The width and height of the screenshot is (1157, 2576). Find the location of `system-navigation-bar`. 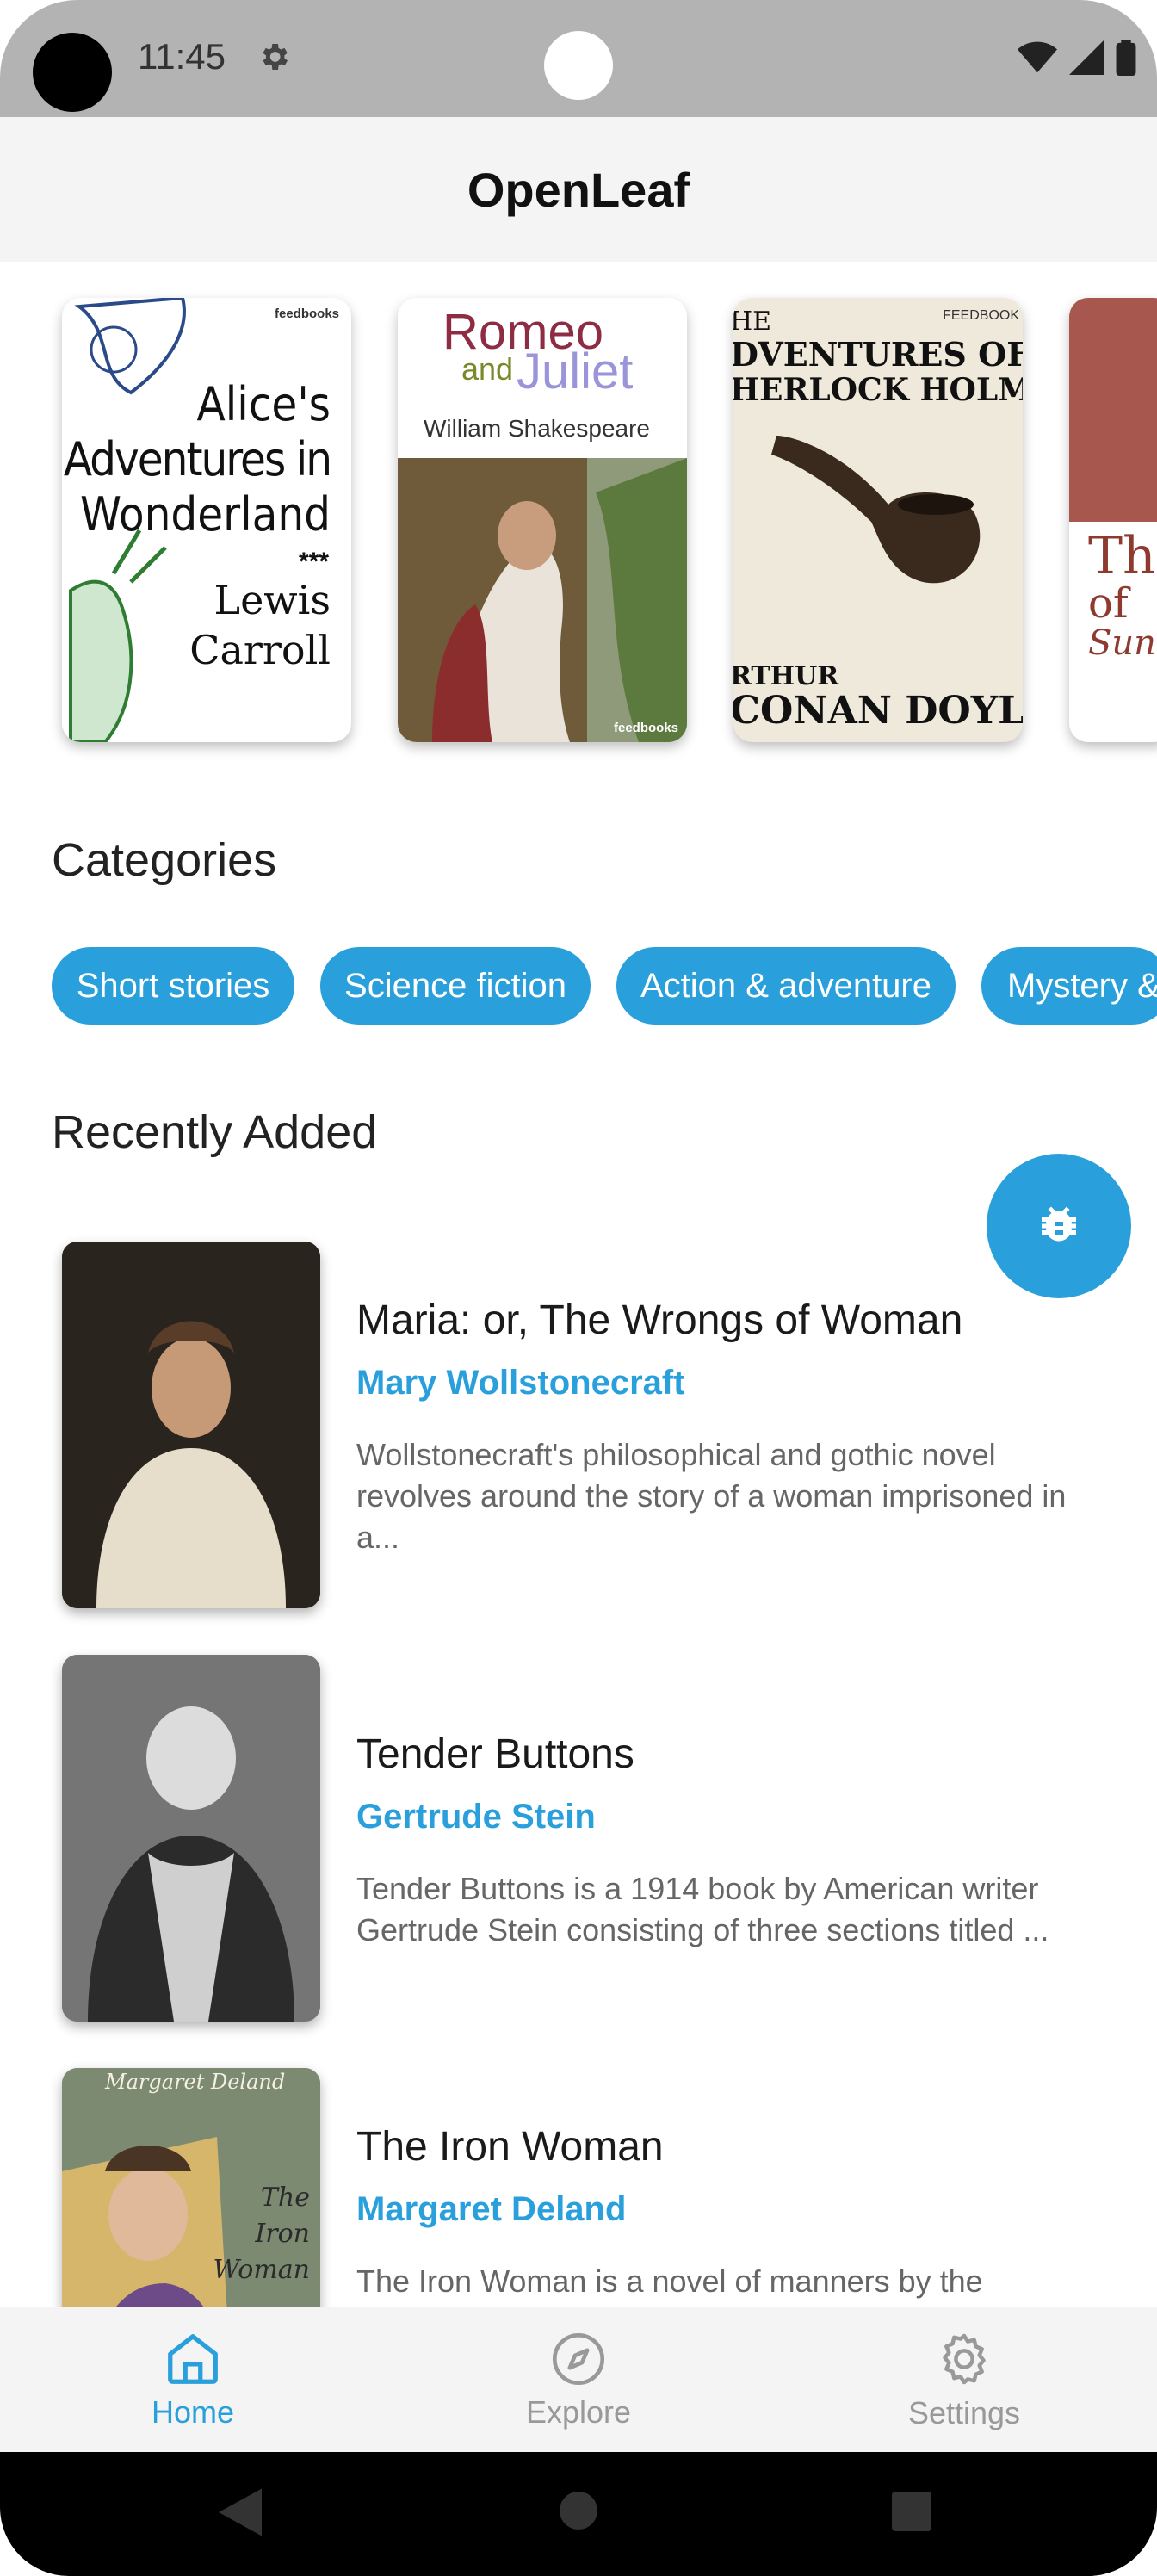

system-navigation-bar is located at coordinates (579, 2514).